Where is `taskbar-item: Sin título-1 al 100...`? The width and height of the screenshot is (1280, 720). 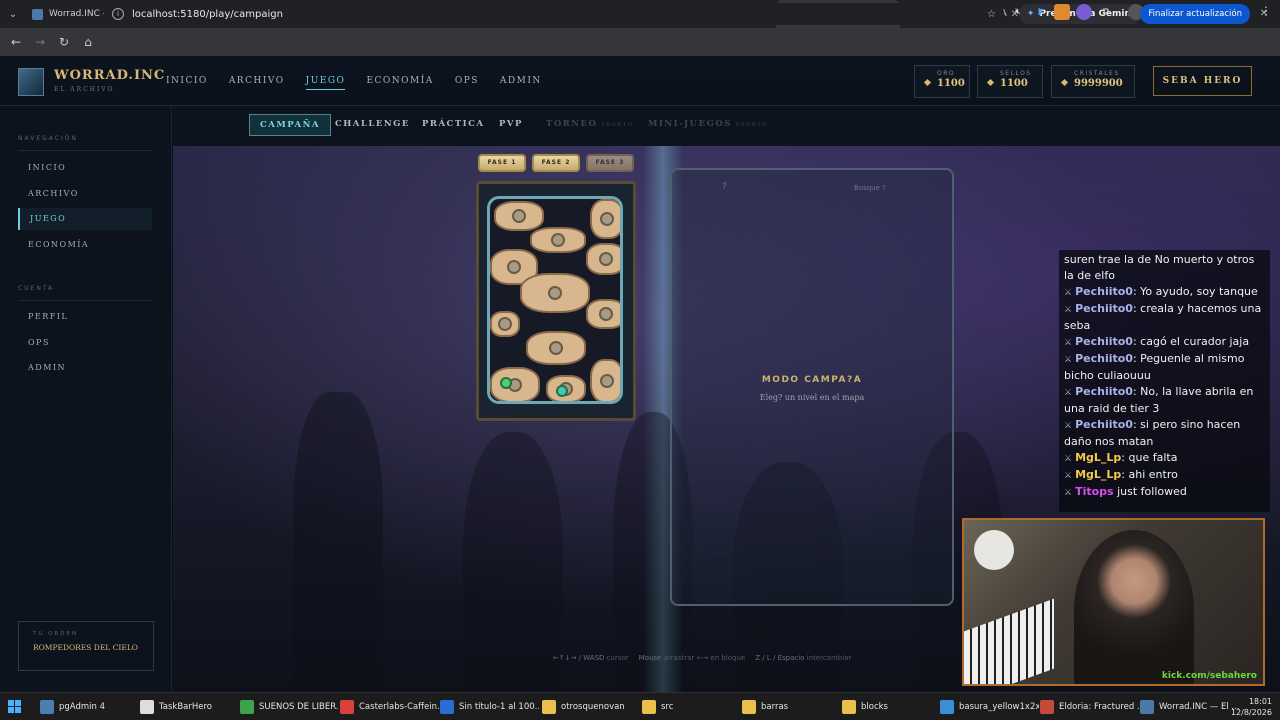 taskbar-item: Sin título-1 al 100... is located at coordinates (489, 707).